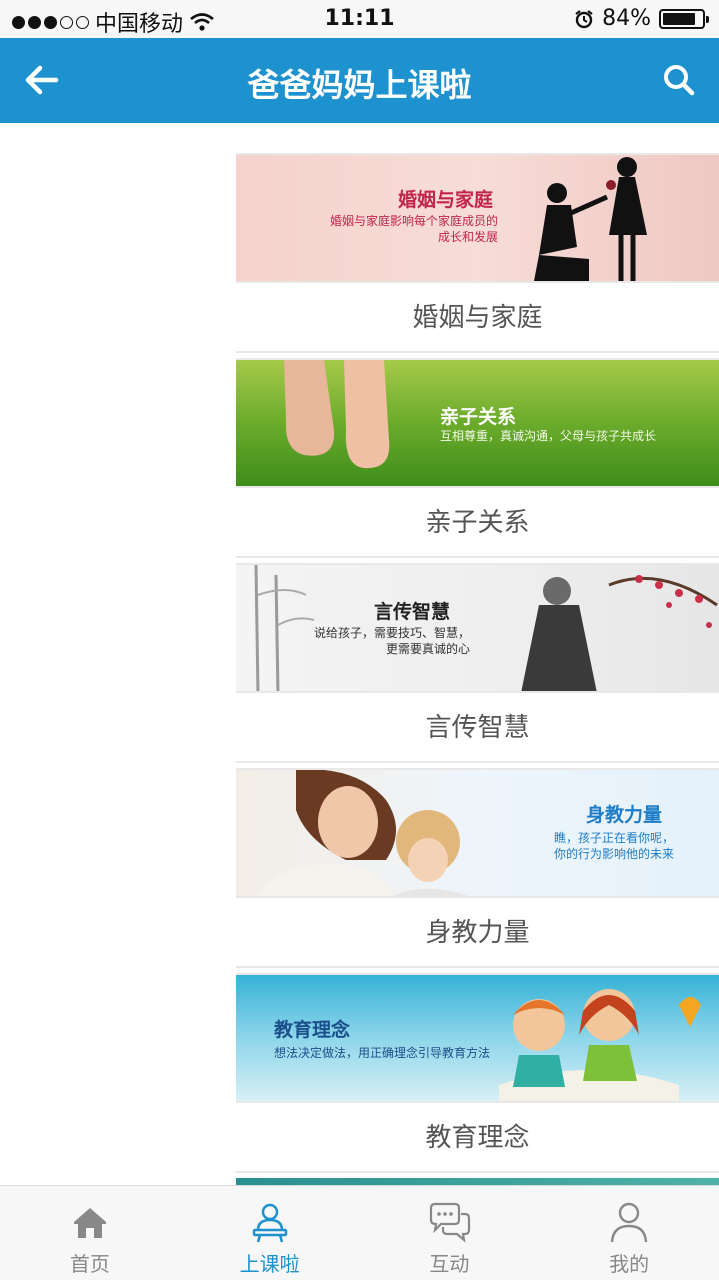 The height and width of the screenshot is (1280, 719). I want to click on tab-interaction: 互动, so click(450, 1233).